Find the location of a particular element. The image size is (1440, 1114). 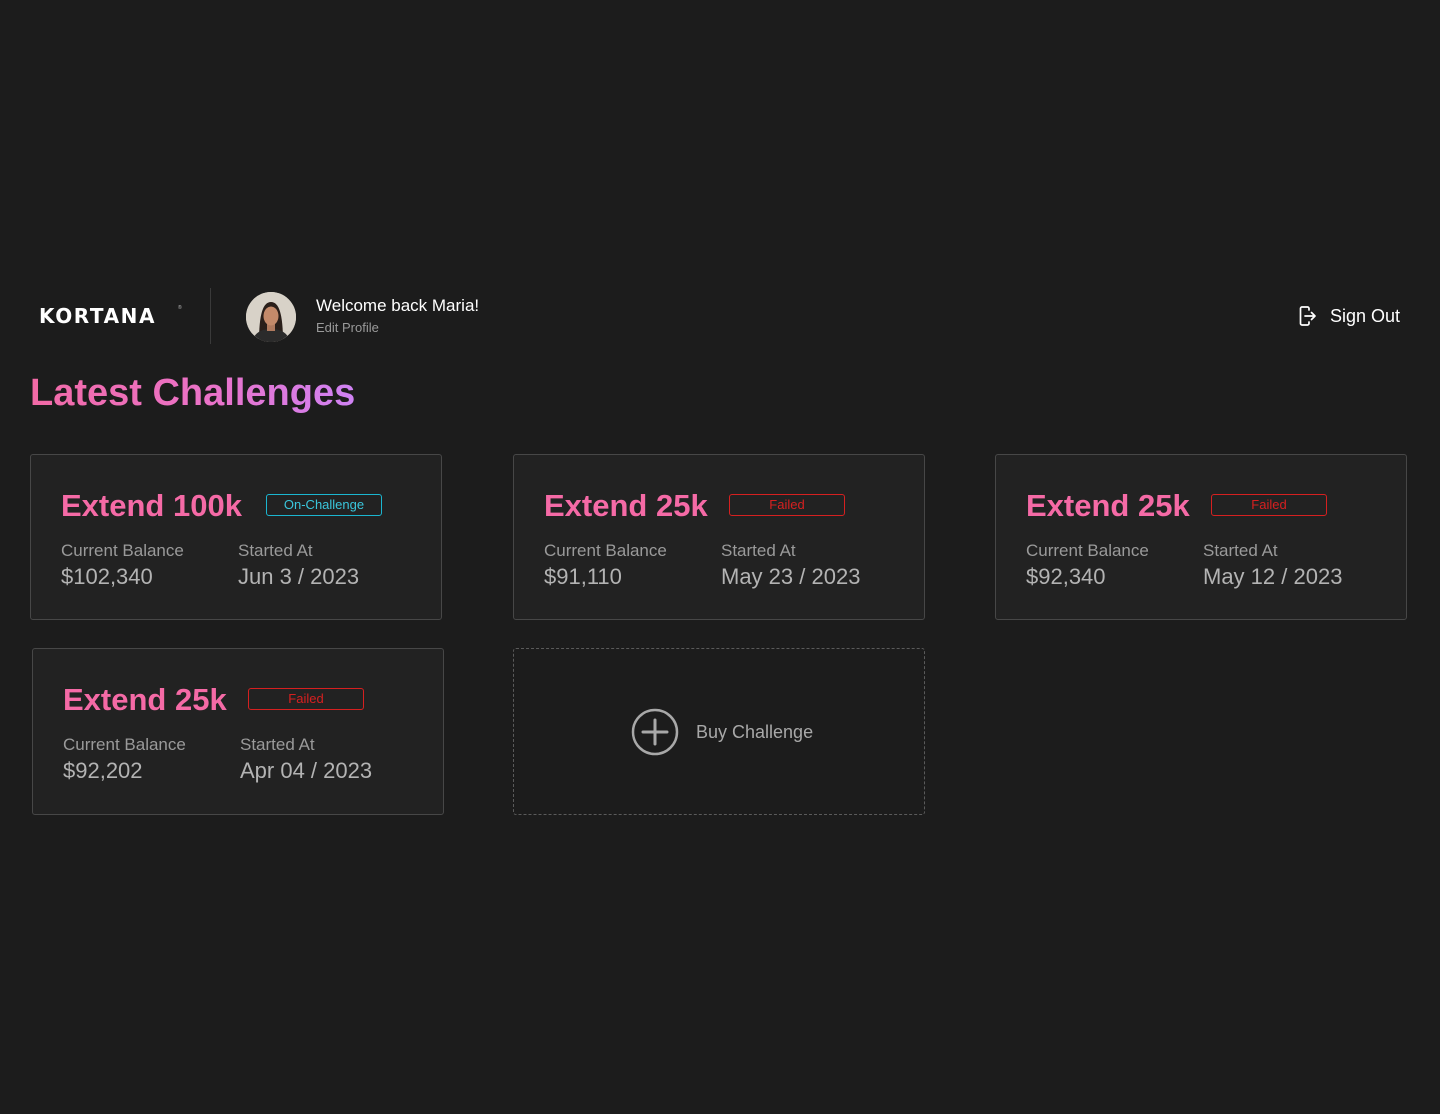

started-at-value: May 12 / 2023 is located at coordinates (1273, 576).